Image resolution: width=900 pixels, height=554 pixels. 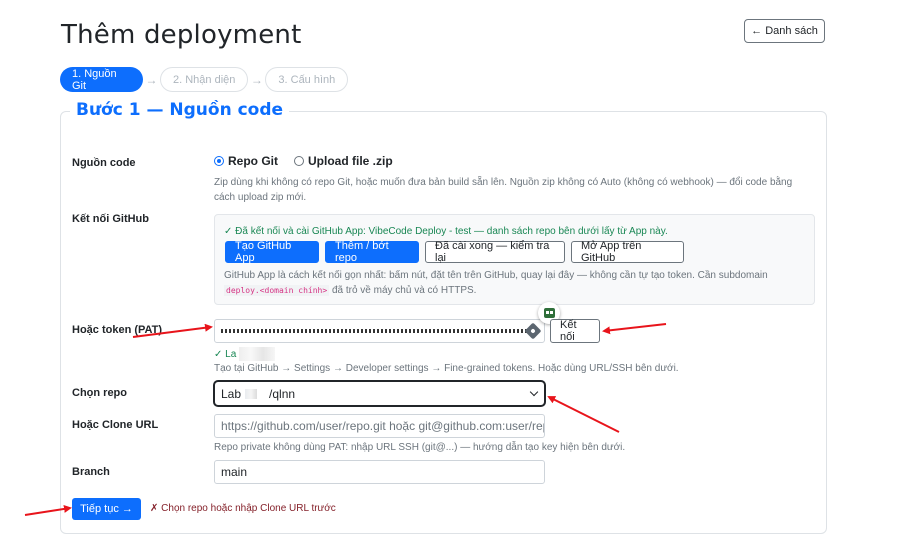 I want to click on github-help-text-after: đã trỏ về máy chủ và có HTTPS., so click(x=404, y=290).